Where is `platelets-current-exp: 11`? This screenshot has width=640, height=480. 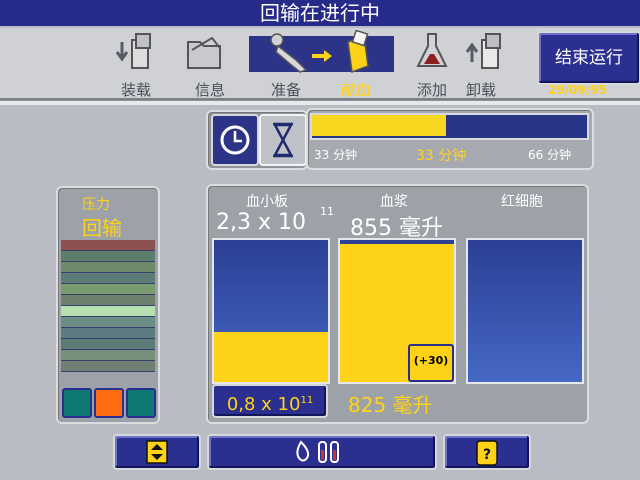 platelets-current-exp: 11 is located at coordinates (307, 400).